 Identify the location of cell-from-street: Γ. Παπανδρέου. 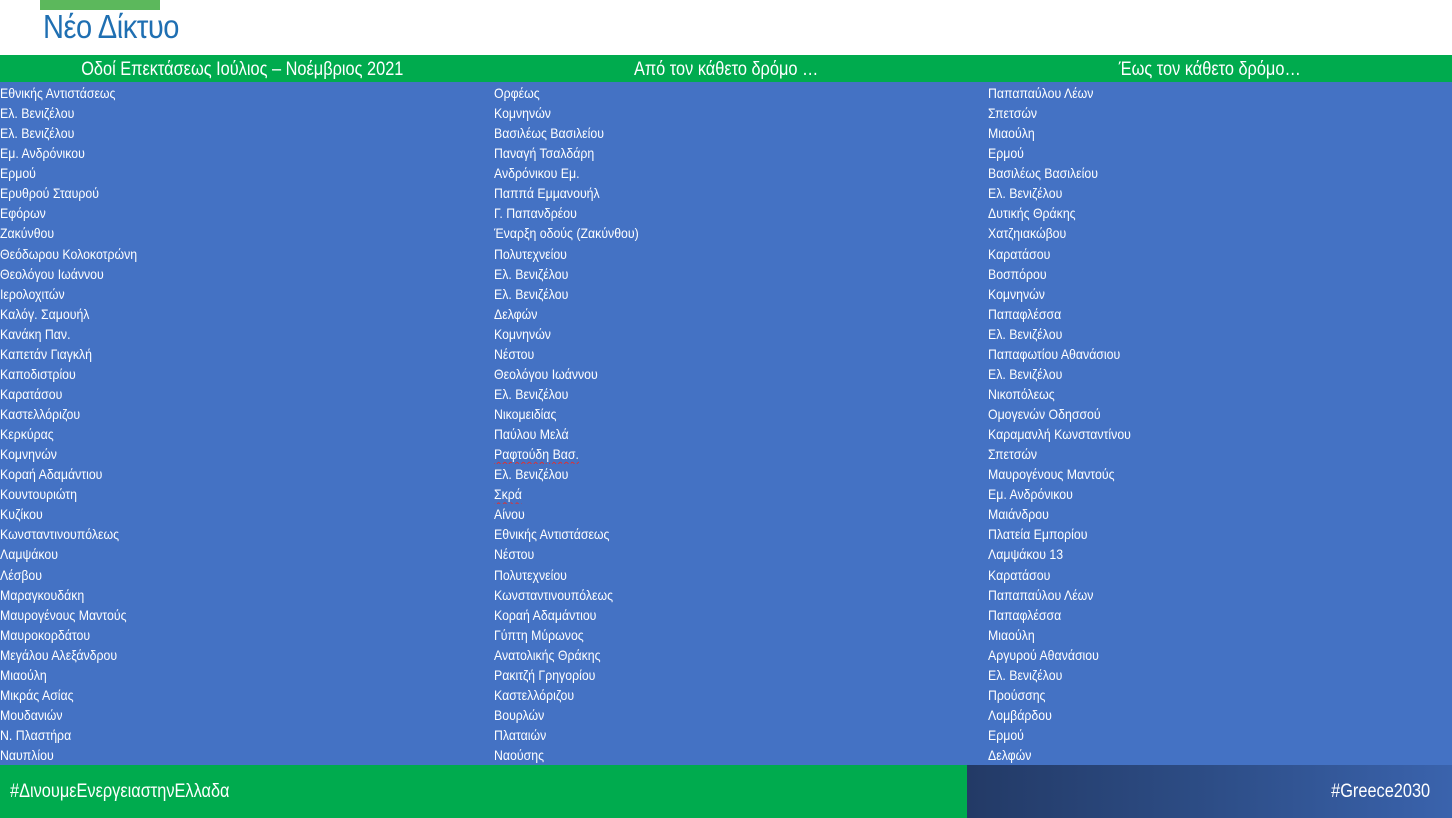
(535, 213).